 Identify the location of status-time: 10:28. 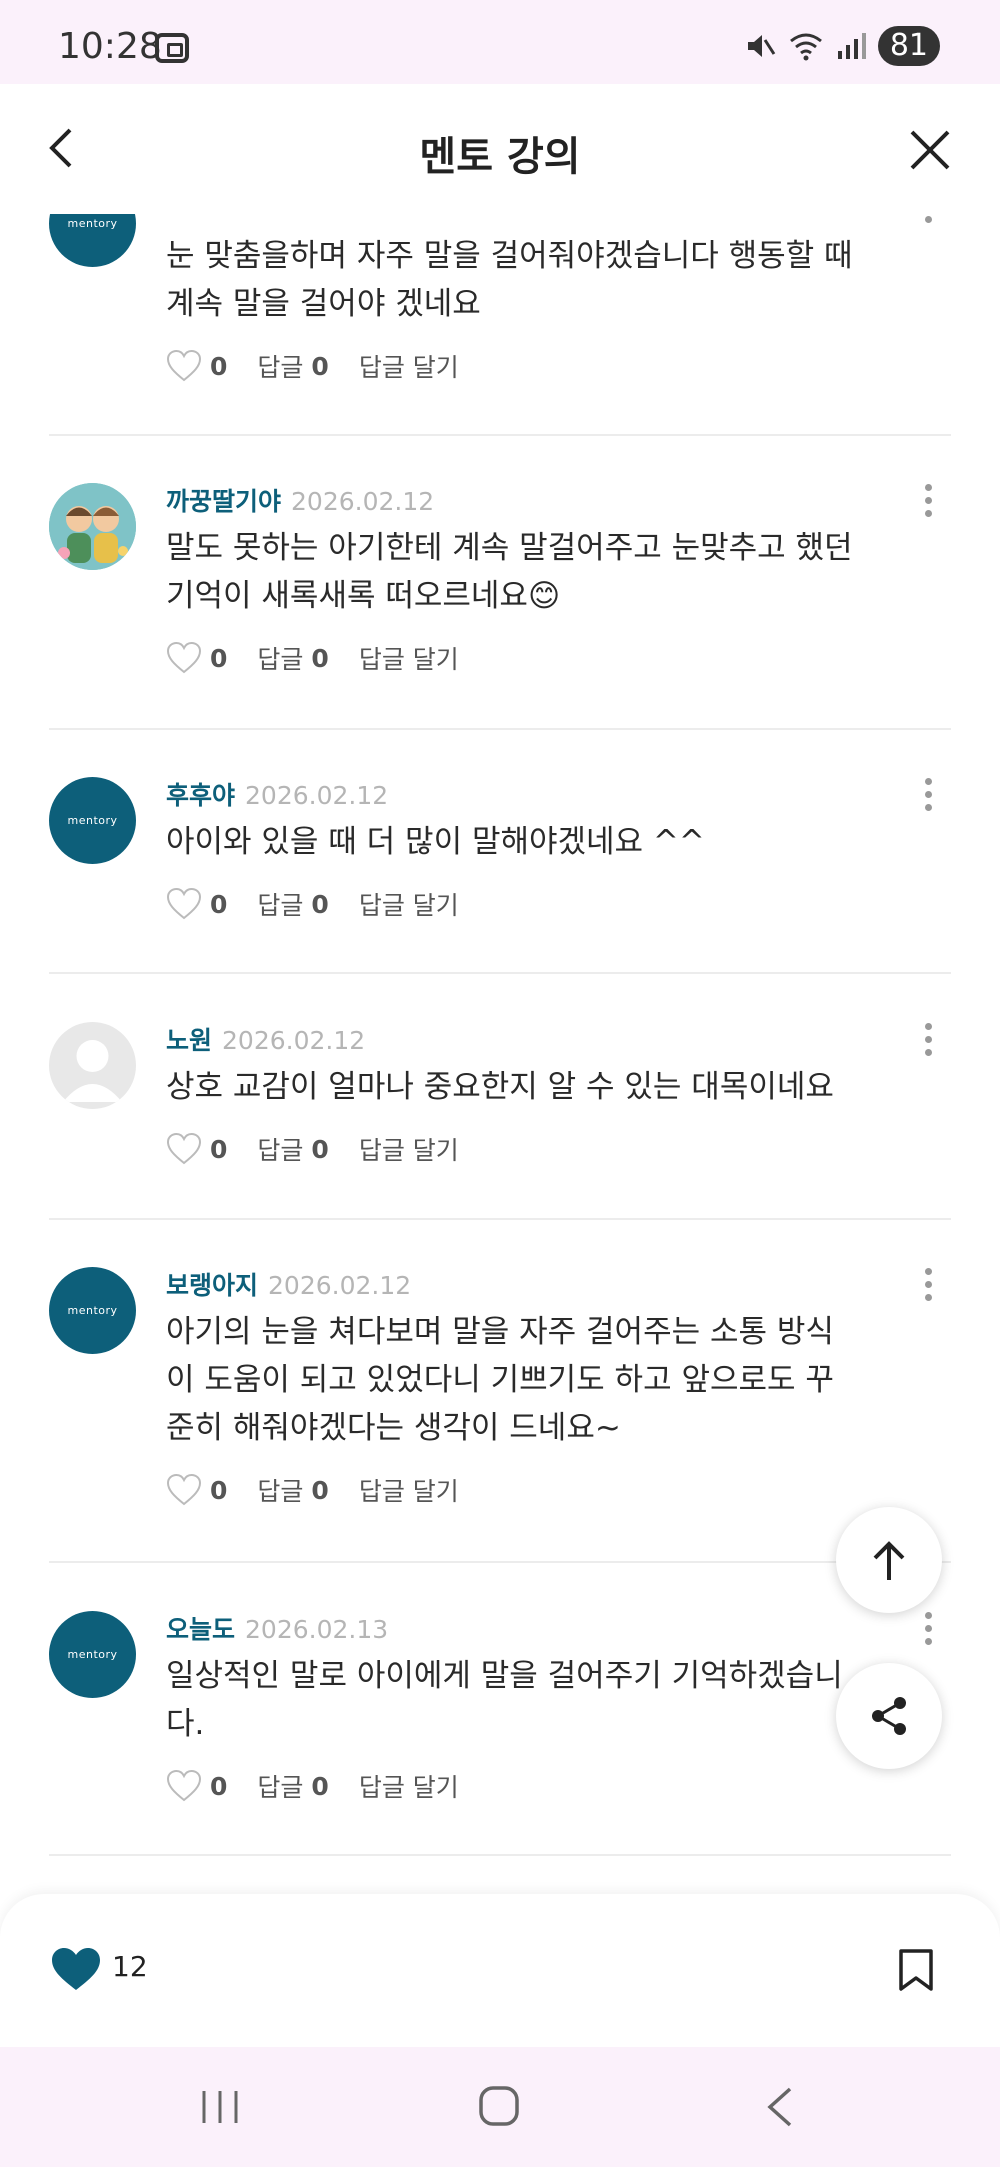
(110, 46).